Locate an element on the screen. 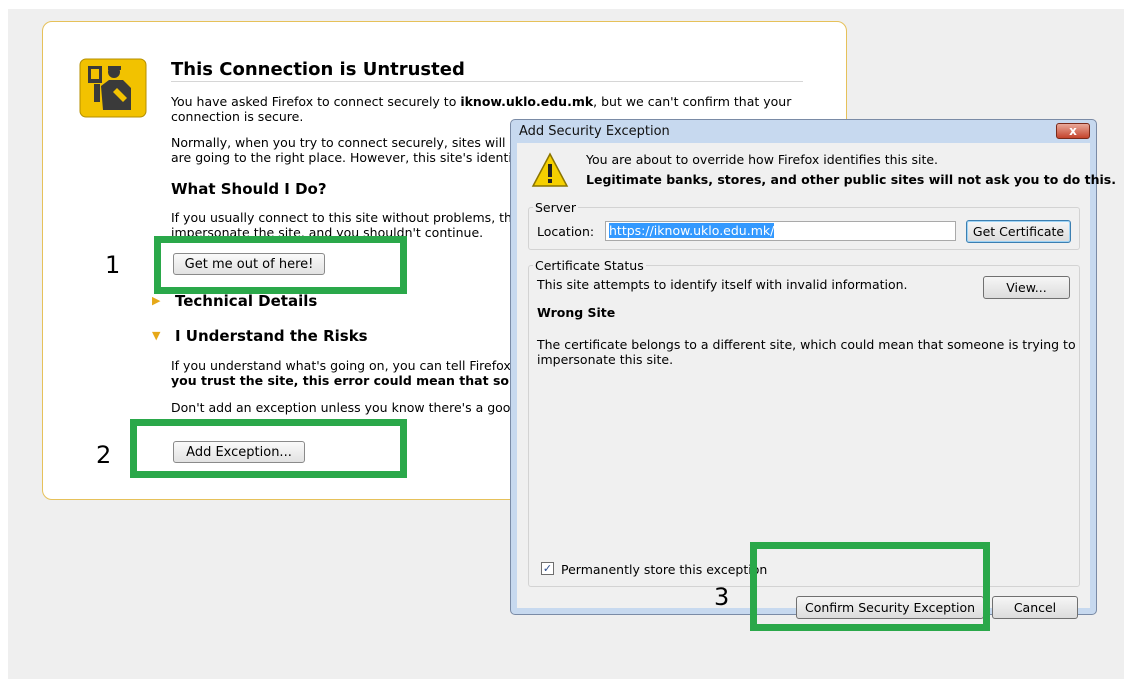 Image resolution: width=1129 pixels, height=682 pixels. step1-highlight is located at coordinates (280, 265).